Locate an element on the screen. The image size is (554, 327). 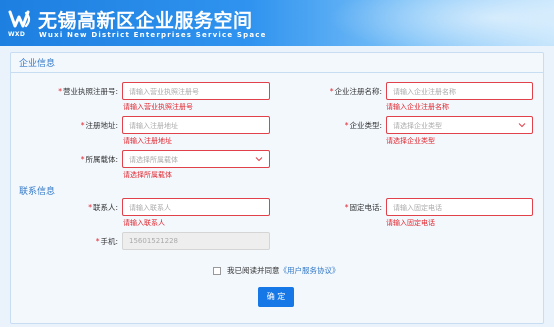
mobile-label: *手机: is located at coordinates (107, 241).